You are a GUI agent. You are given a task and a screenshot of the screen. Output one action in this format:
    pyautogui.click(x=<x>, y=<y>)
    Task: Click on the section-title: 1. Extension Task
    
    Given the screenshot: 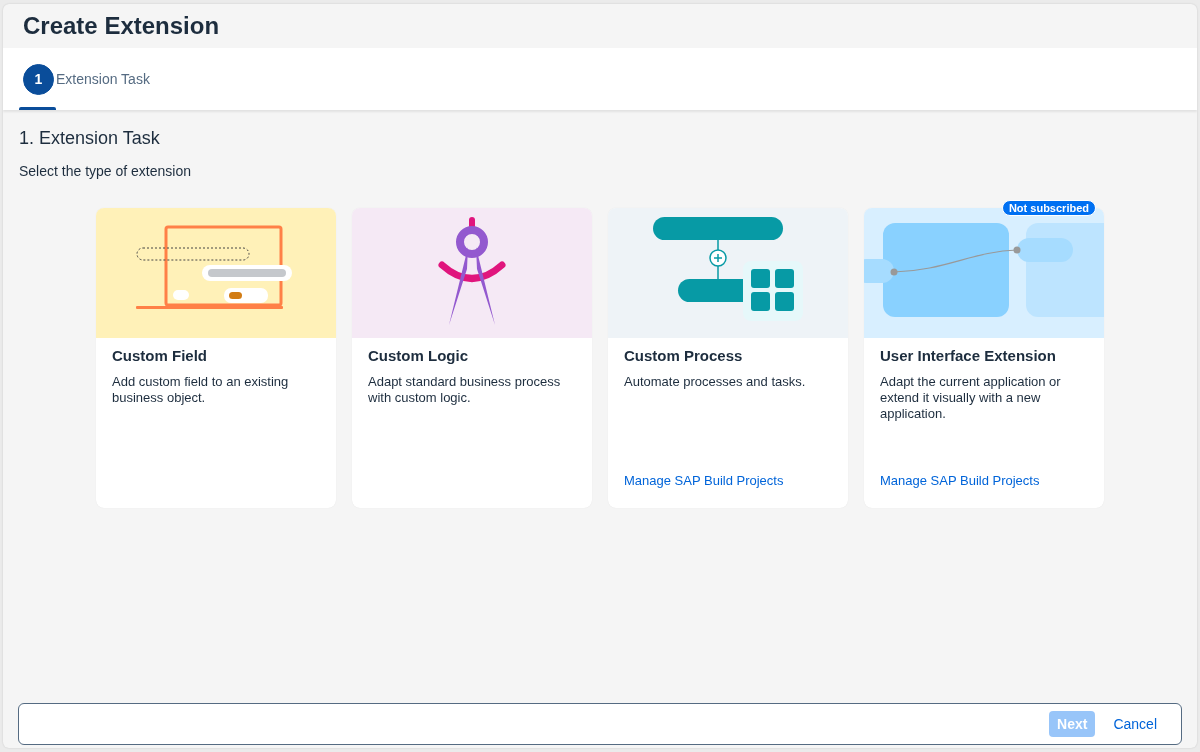 What is the action you would take?
    pyautogui.click(x=90, y=138)
    